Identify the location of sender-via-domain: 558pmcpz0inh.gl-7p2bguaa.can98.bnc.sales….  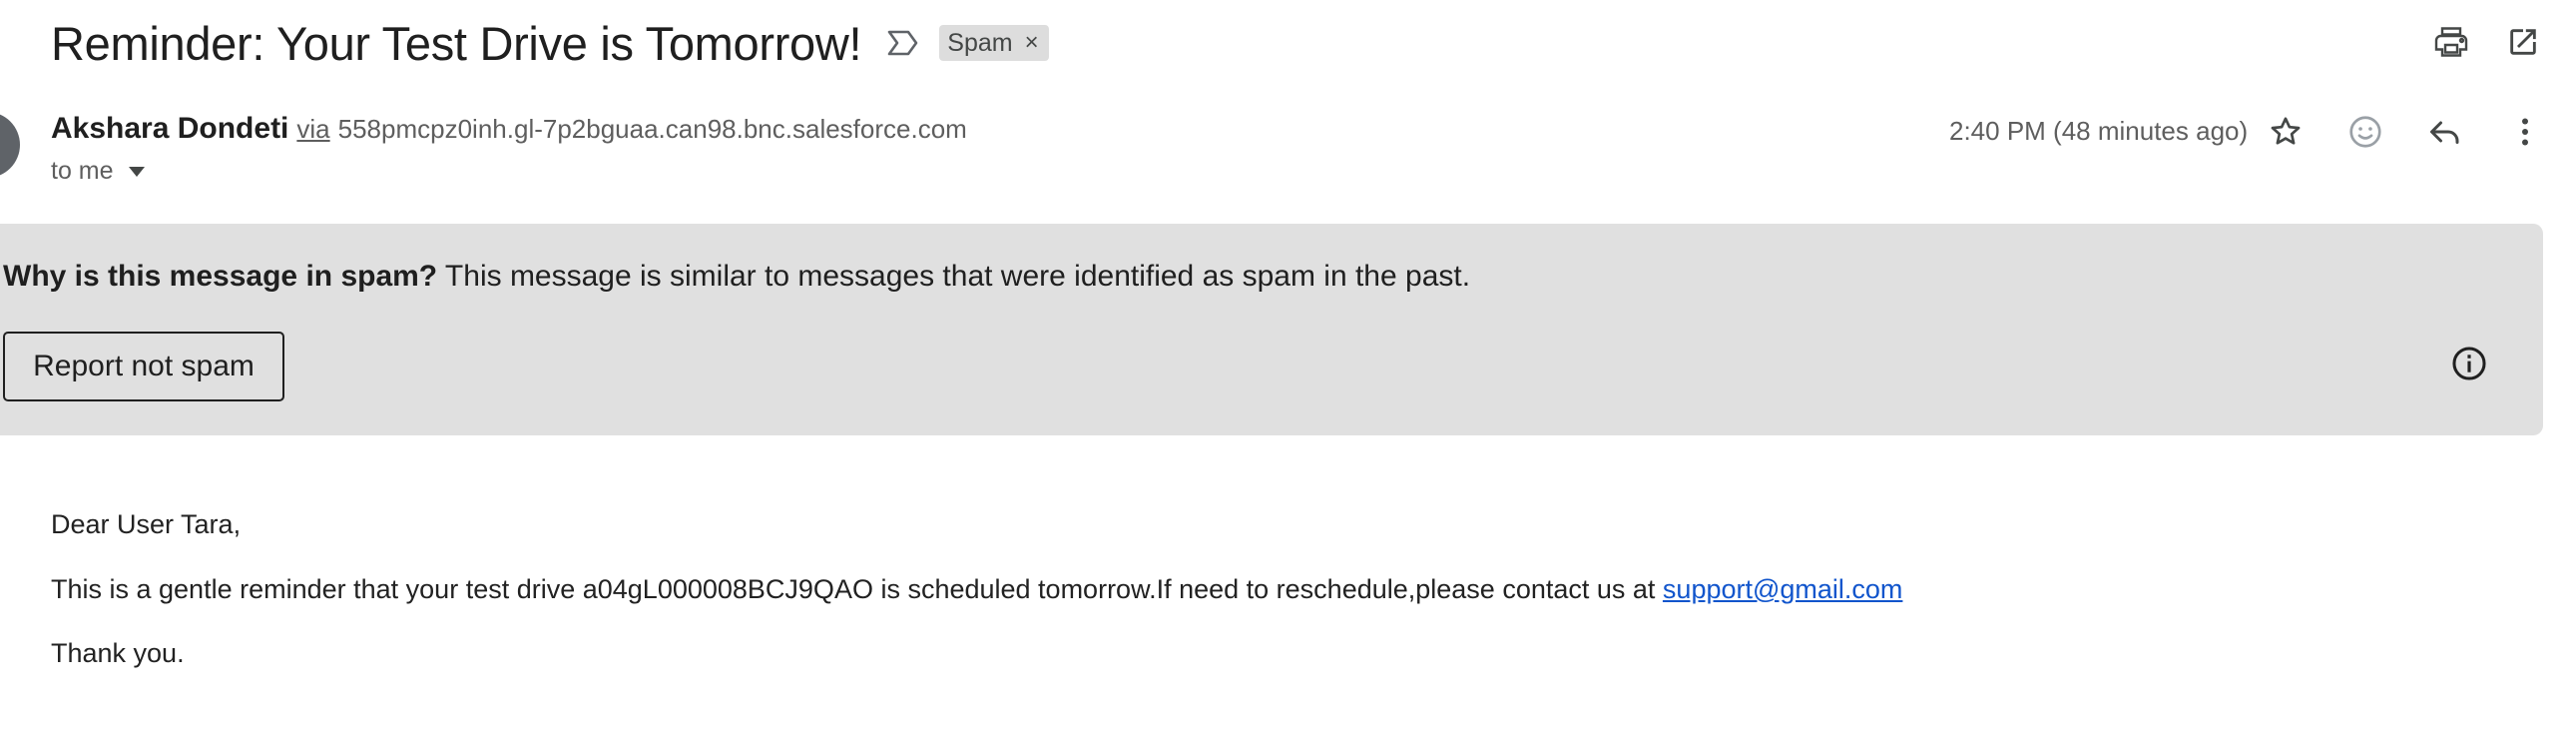
(652, 129).